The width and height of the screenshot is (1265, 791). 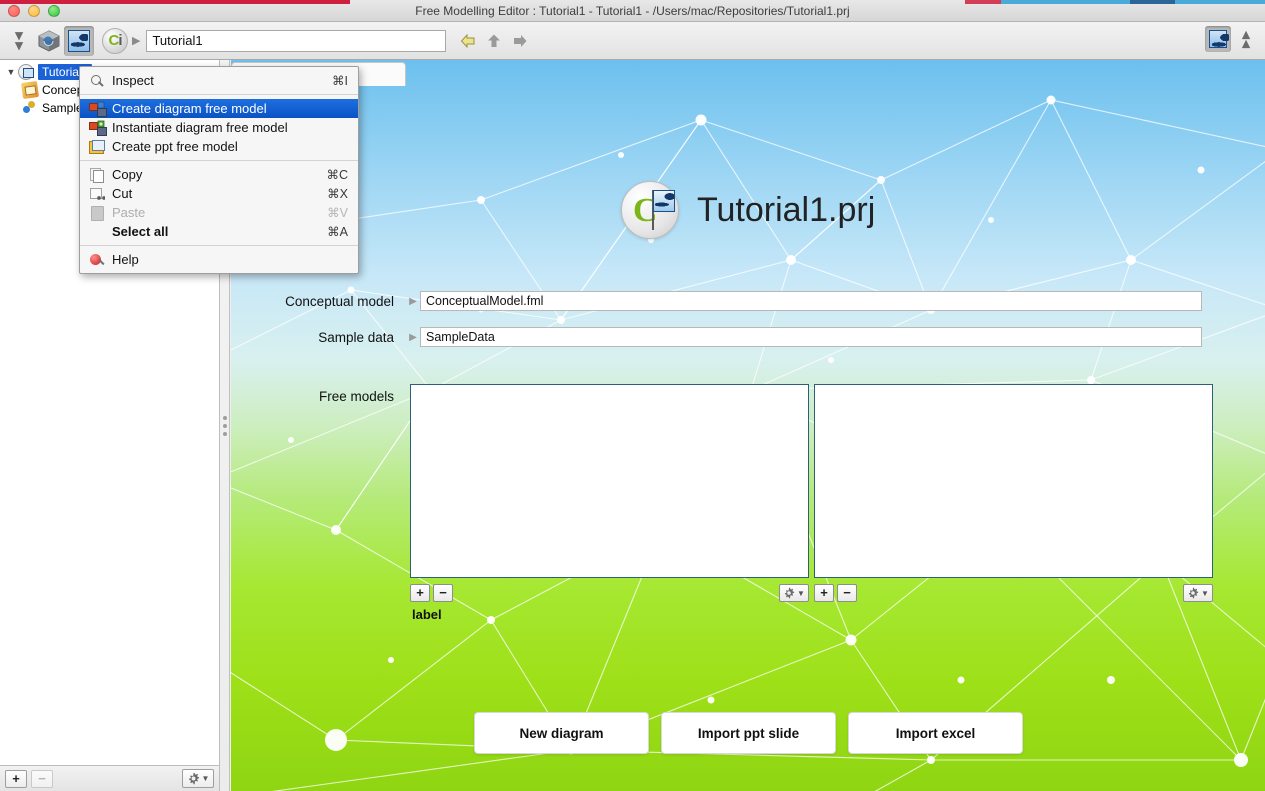 I want to click on tree-settings-button: ▼, so click(x=198, y=778).